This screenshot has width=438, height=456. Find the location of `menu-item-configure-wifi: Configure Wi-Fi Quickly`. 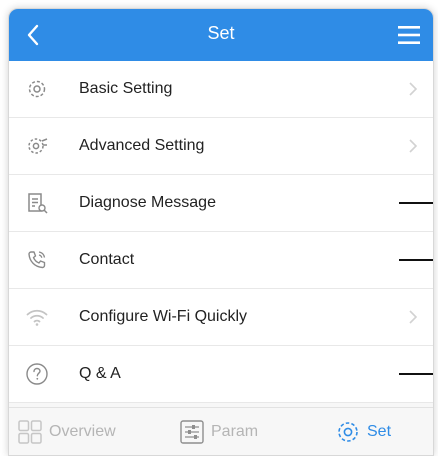

menu-item-configure-wifi: Configure Wi-Fi Quickly is located at coordinates (221, 317).